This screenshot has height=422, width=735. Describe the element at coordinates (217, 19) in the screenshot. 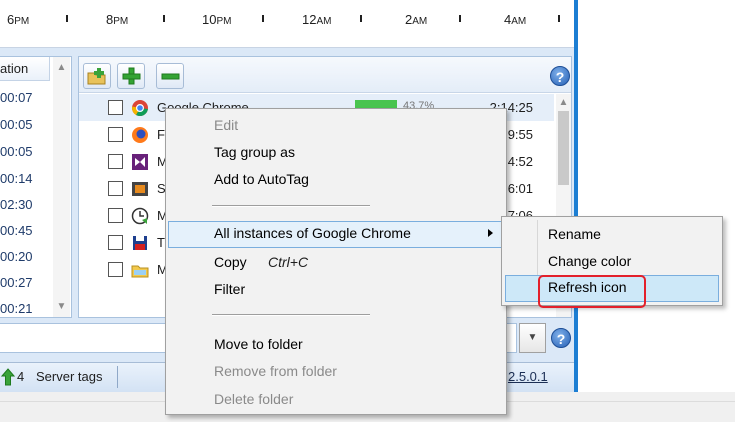

I see `timeline-label: 10PM` at that location.